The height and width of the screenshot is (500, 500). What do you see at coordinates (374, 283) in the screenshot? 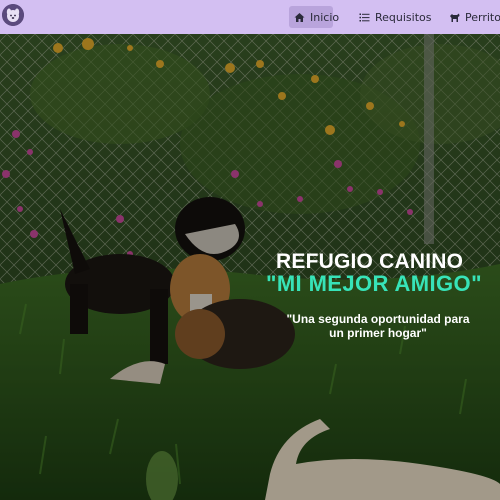
I see `hero-title-line2: "MI MEJOR AMIGO"` at bounding box center [374, 283].